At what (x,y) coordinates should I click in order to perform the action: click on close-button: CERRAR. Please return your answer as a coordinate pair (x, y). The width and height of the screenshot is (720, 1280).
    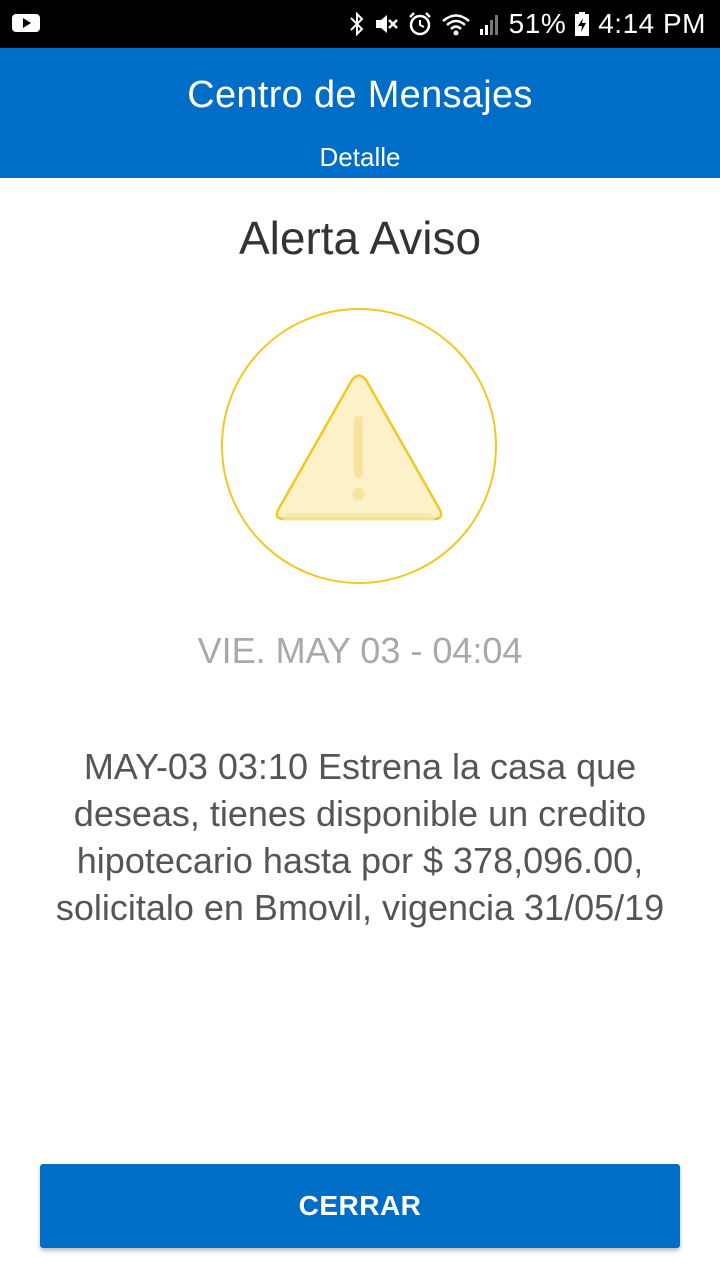
    Looking at the image, I should click on (360, 1206).